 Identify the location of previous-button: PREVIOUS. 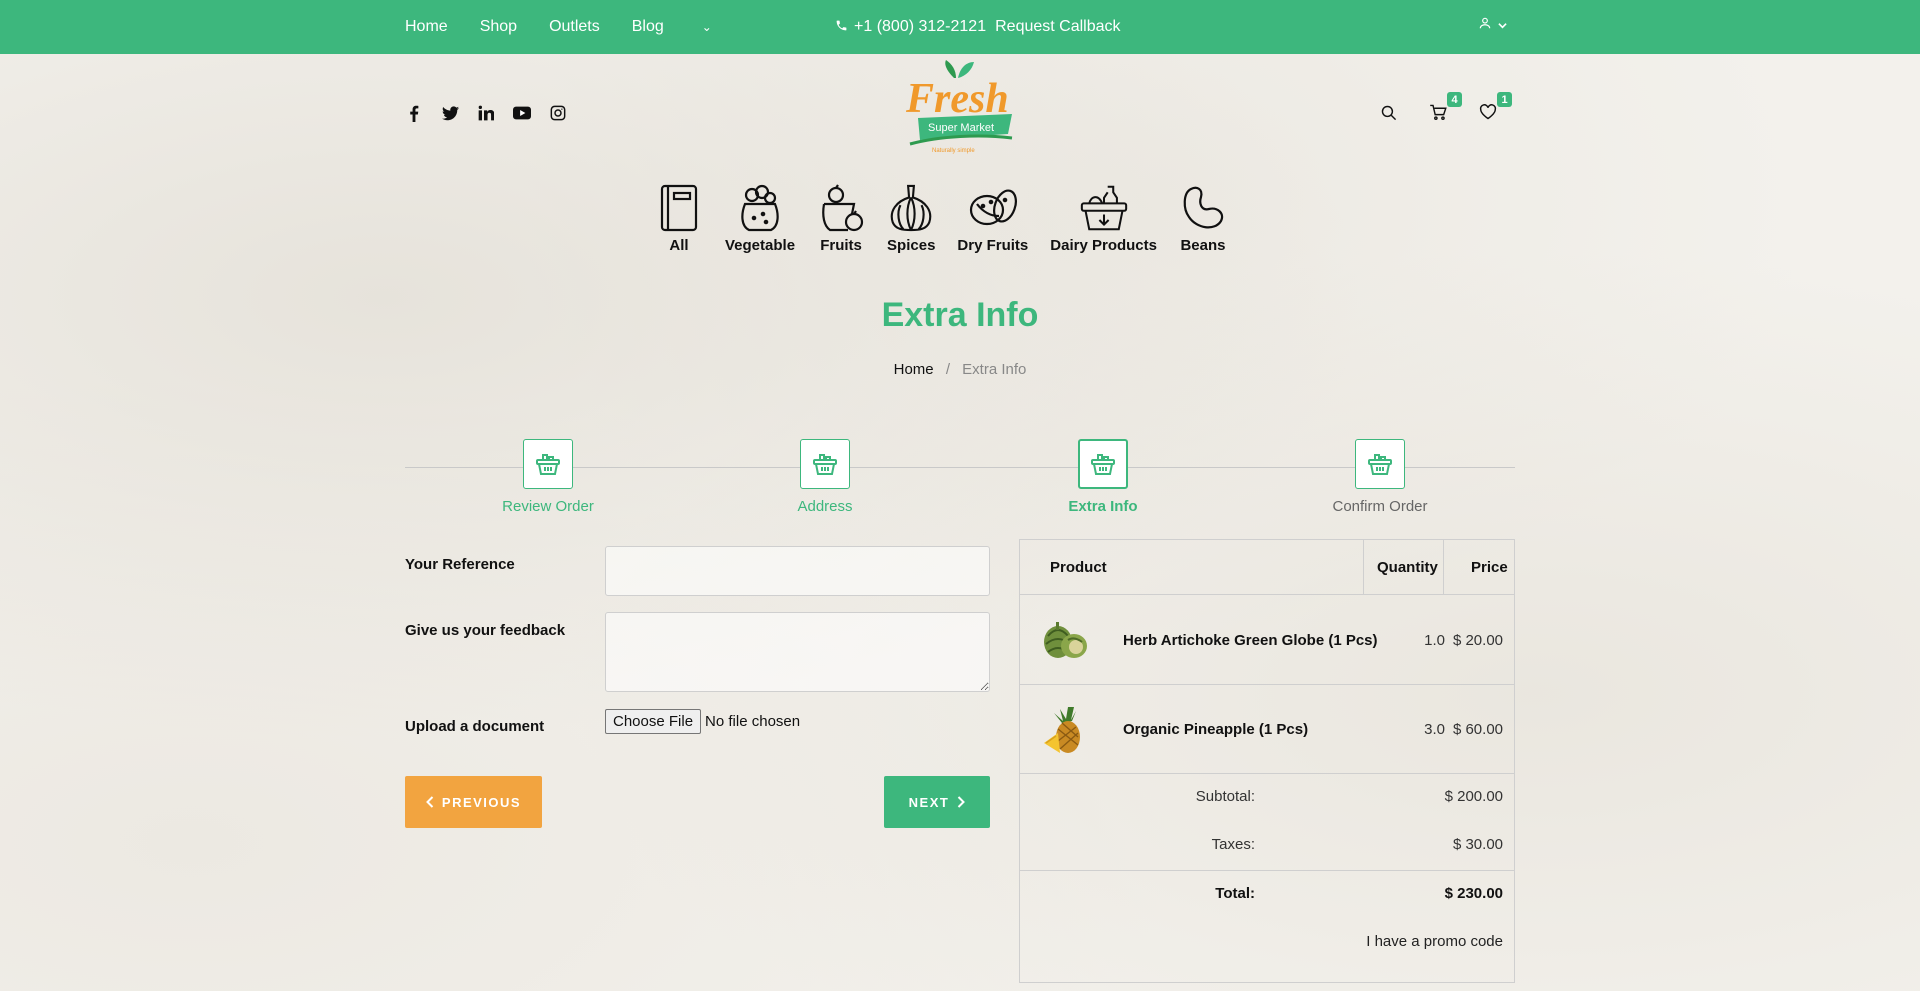
(473, 802).